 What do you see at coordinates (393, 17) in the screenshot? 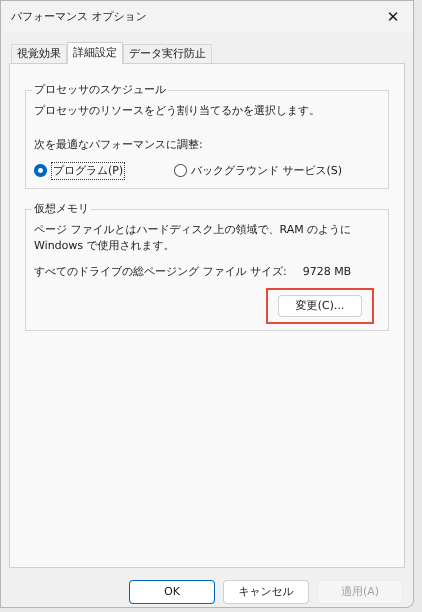
I see `close-button: ✕` at bounding box center [393, 17].